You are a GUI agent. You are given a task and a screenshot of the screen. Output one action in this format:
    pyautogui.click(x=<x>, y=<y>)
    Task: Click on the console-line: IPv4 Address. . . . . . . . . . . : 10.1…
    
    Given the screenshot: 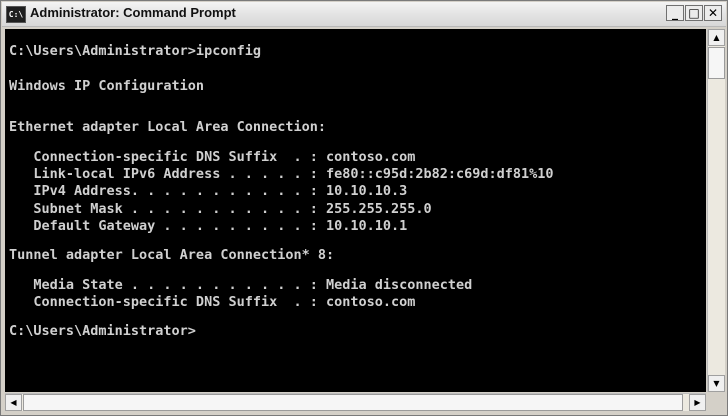 What is the action you would take?
    pyautogui.click(x=208, y=191)
    